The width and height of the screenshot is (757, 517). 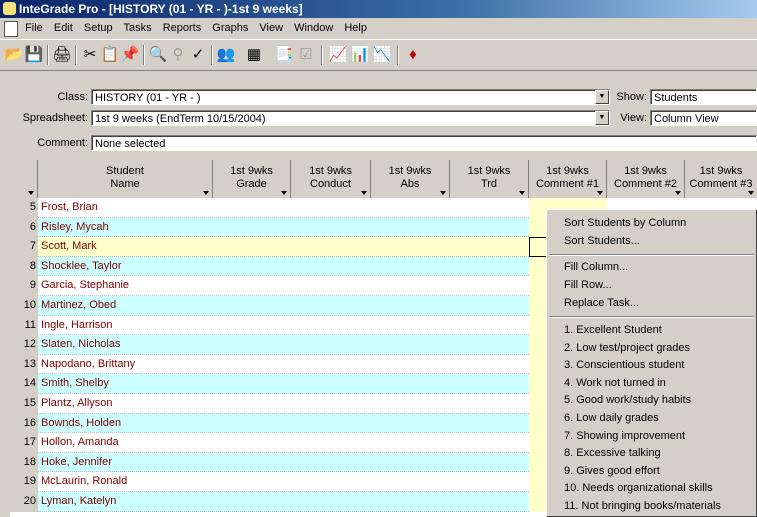 What do you see at coordinates (120, 306) in the screenshot?
I see `student-name-cell: Martinez, Obed` at bounding box center [120, 306].